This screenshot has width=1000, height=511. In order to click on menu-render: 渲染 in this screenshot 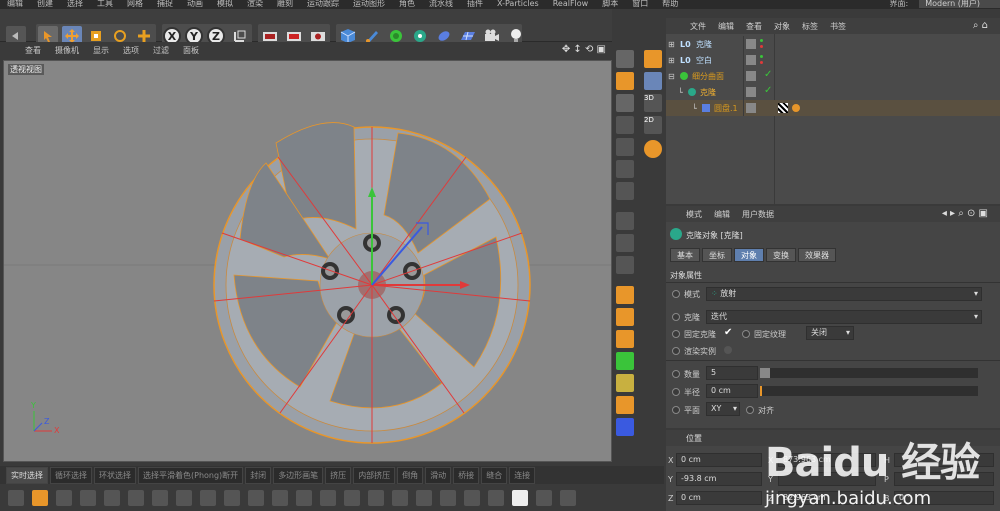, I will do `click(255, 4)`.